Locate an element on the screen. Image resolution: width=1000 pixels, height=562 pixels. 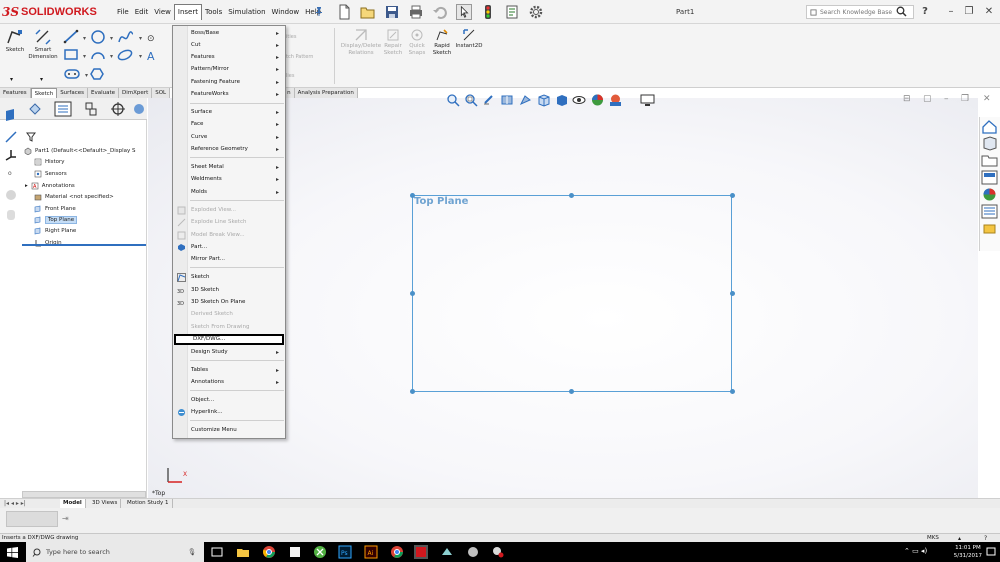
pin-icon is located at coordinates (319, 11).